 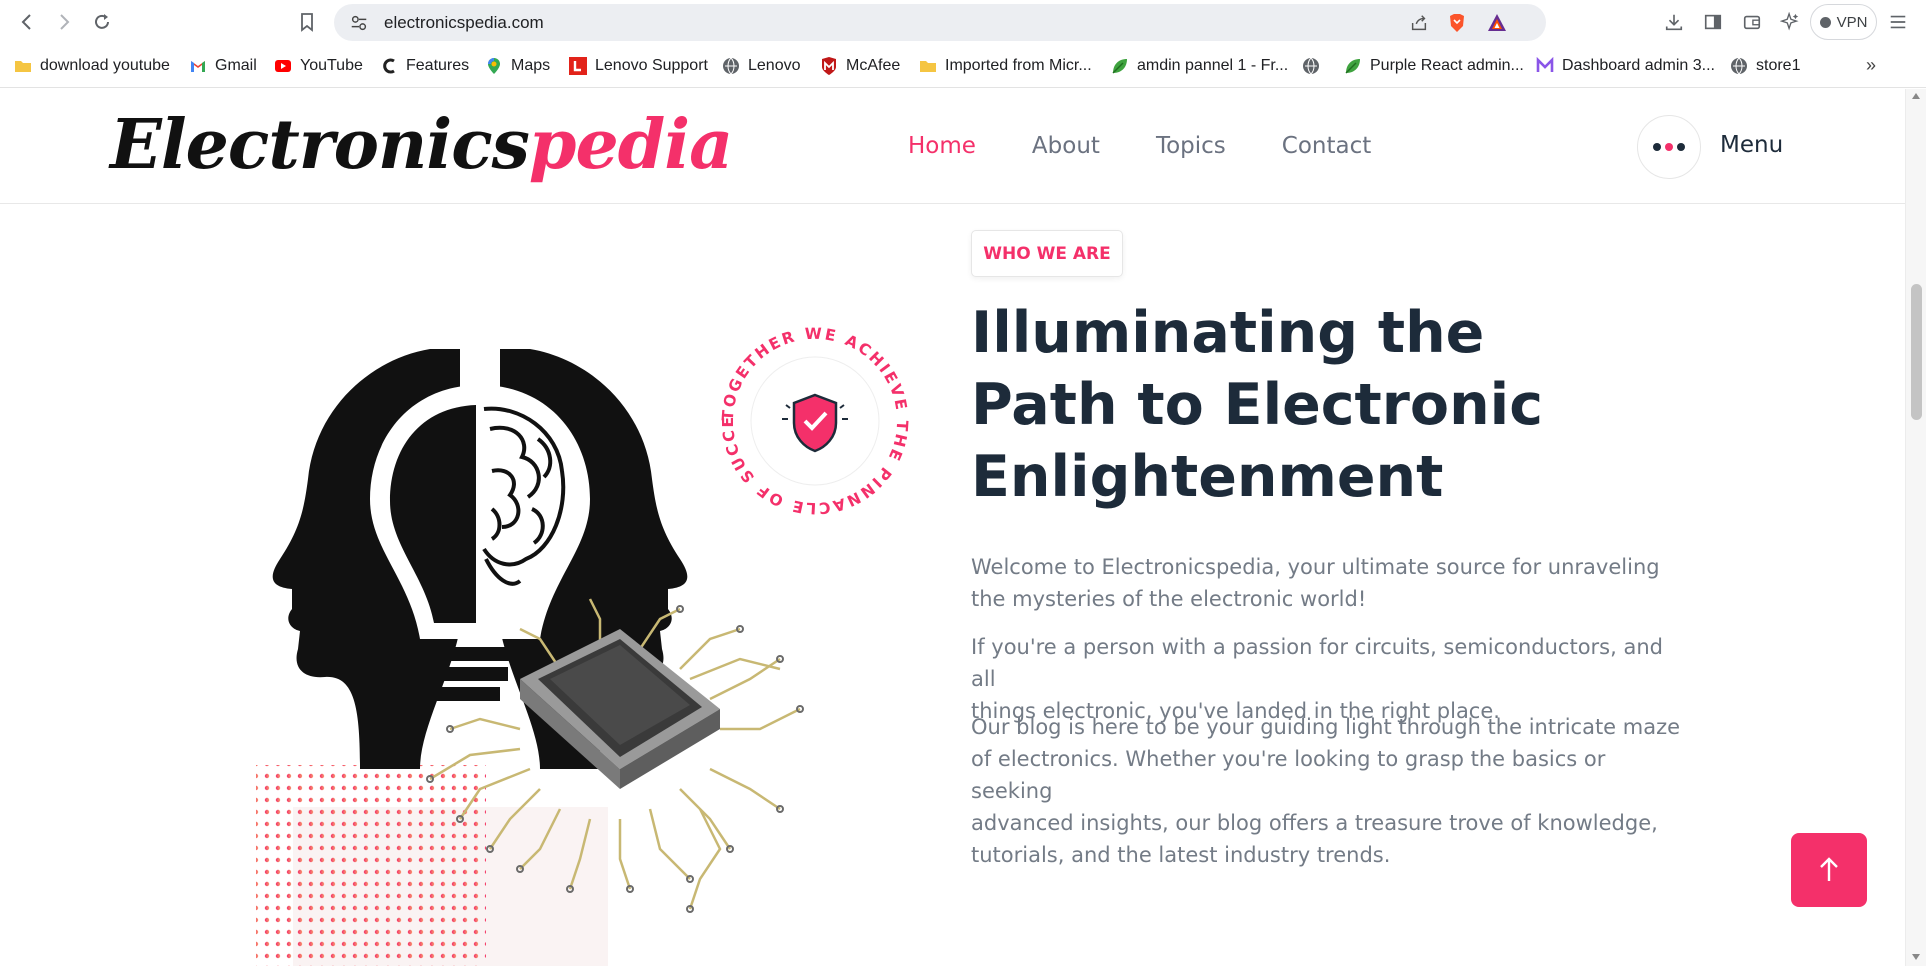 I want to click on youtube-icon, so click(x=283, y=66).